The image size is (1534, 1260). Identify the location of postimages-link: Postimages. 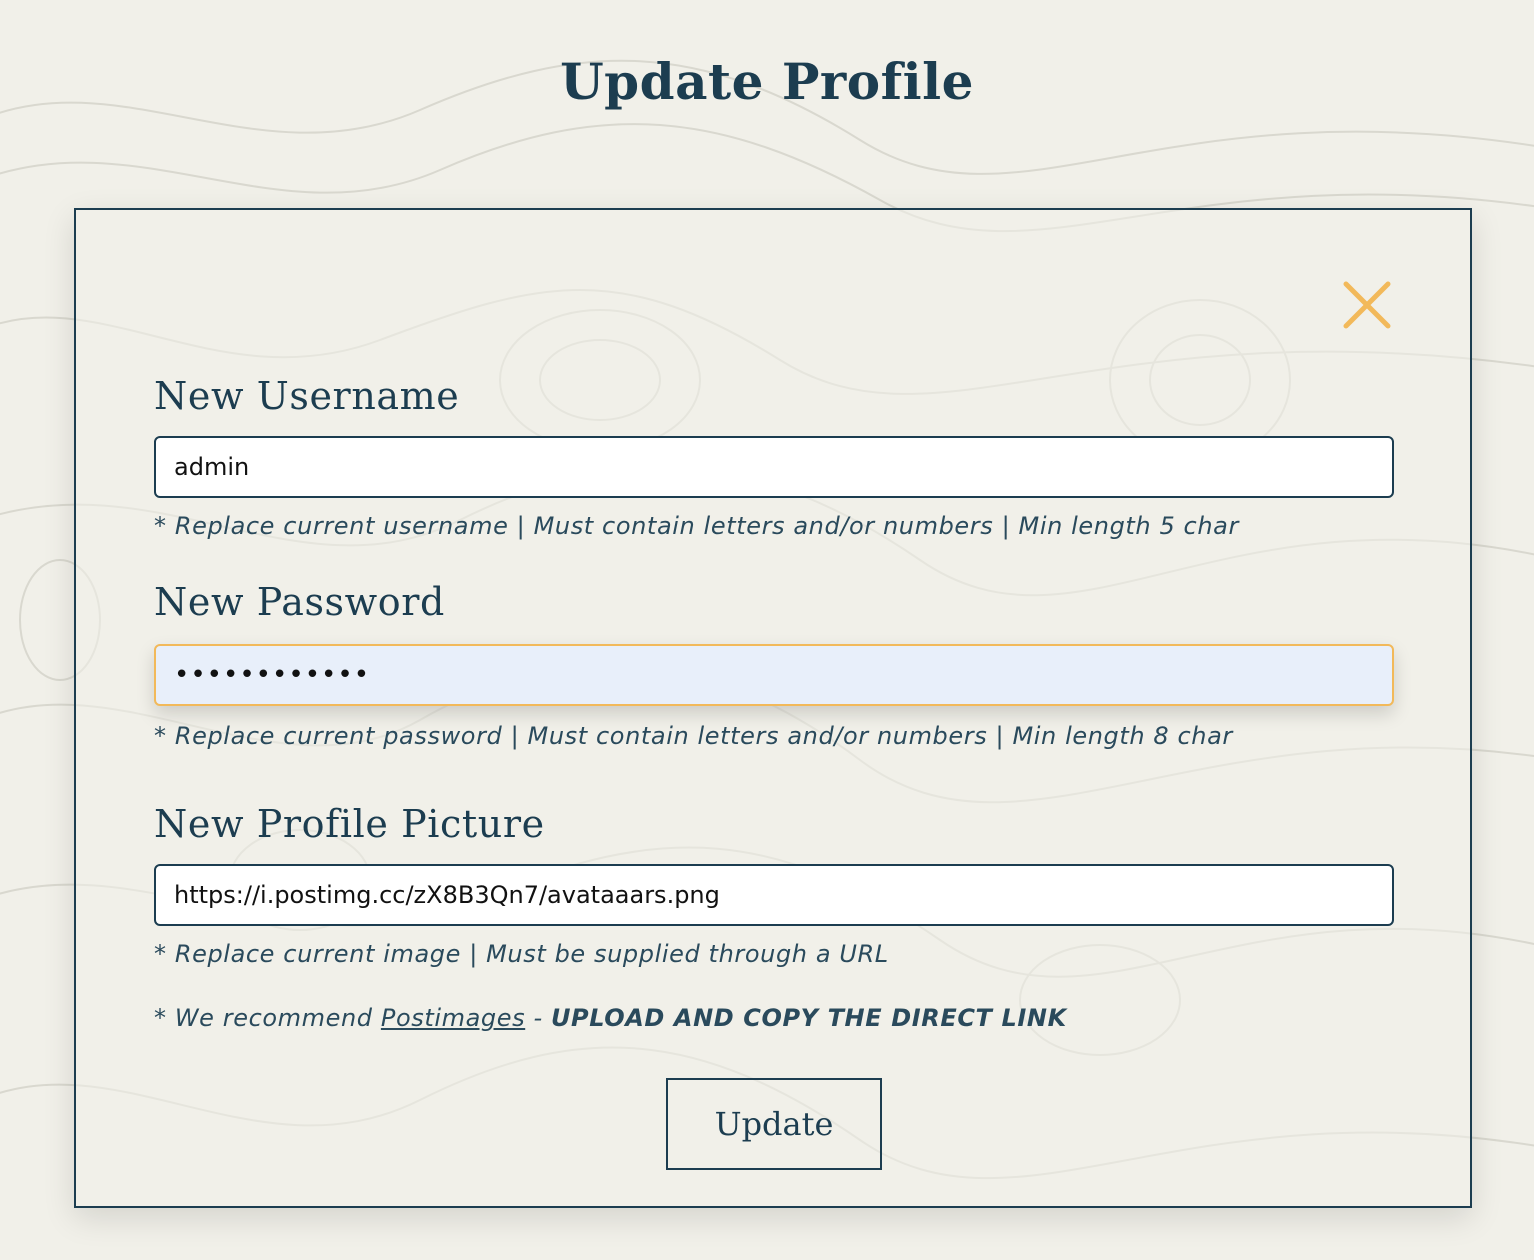
(453, 1018).